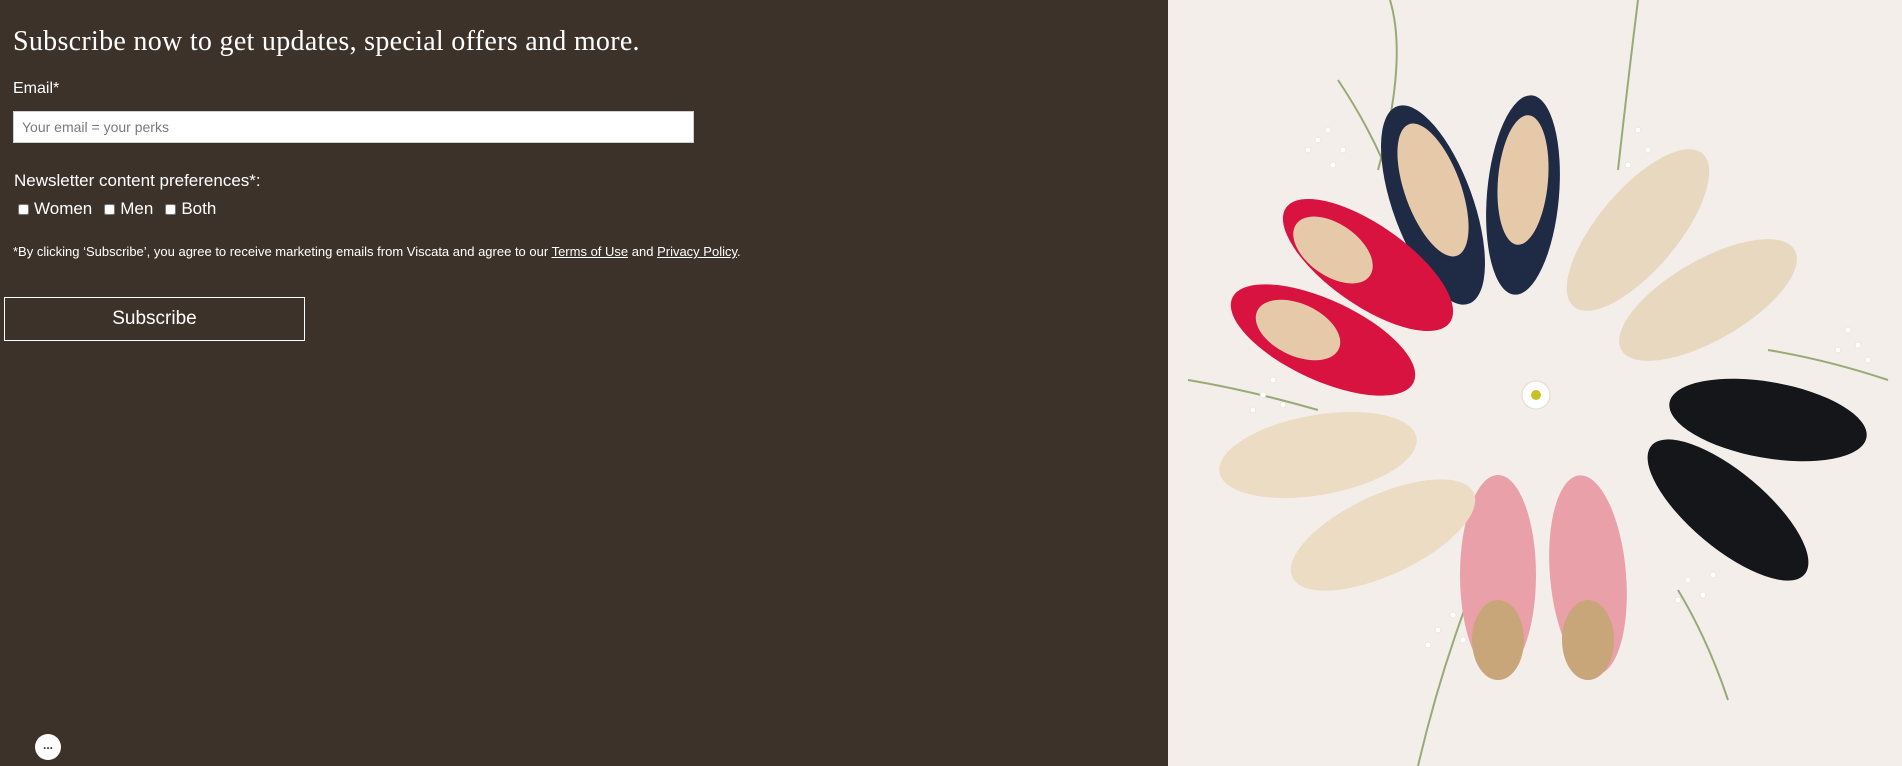 This screenshot has height=766, width=1902. Describe the element at coordinates (739, 251) in the screenshot. I see `consent-suffix: .` at that location.